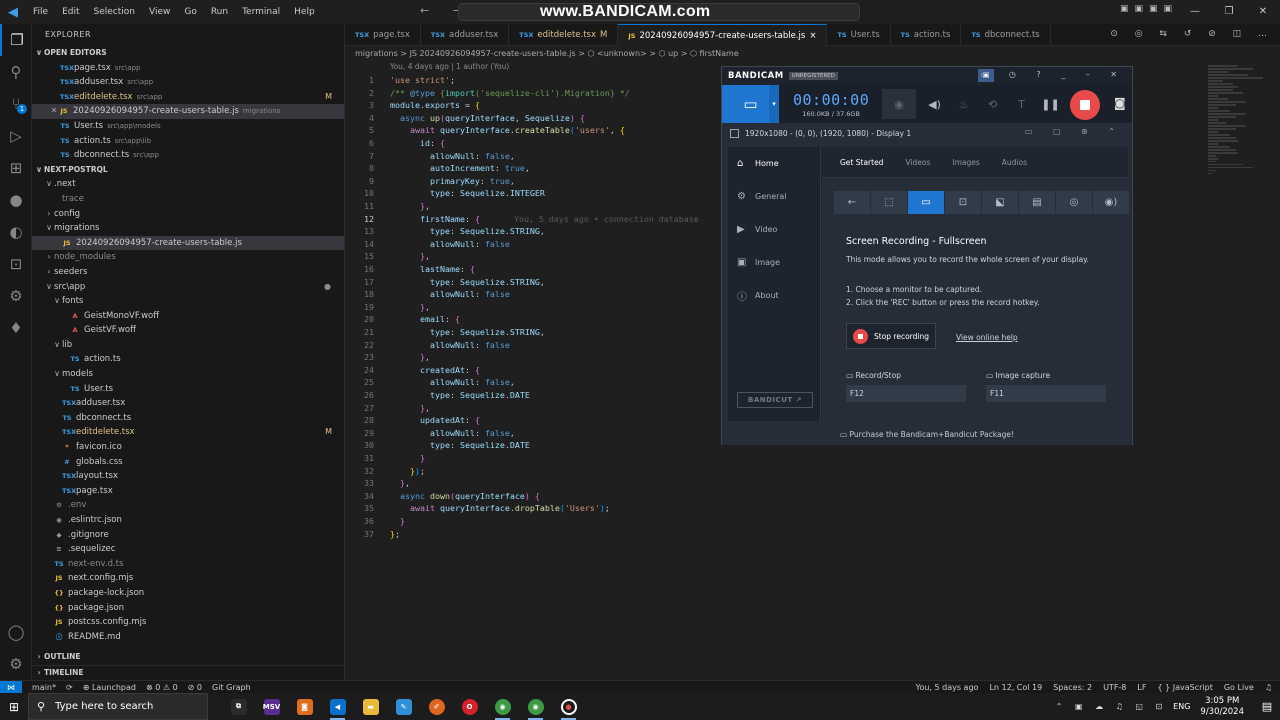 This screenshot has height=720, width=1280. What do you see at coordinates (16, 40) in the screenshot?
I see `explorer-icon: ❐` at bounding box center [16, 40].